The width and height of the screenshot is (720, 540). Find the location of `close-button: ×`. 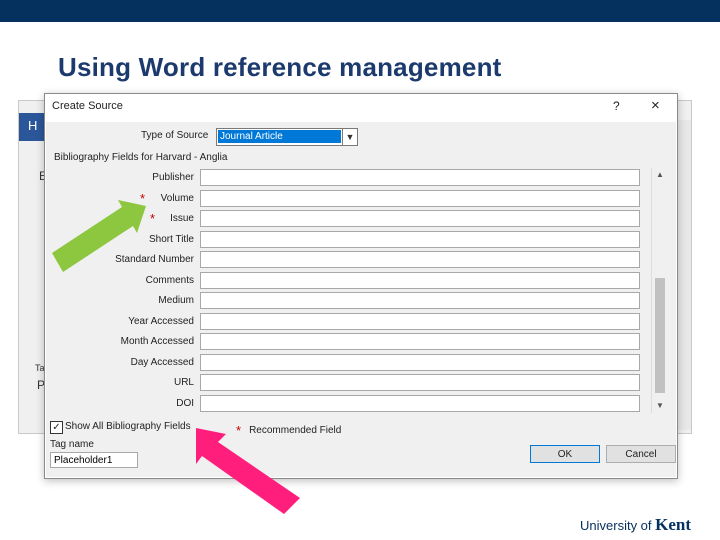

close-button: × is located at coordinates (655, 105).